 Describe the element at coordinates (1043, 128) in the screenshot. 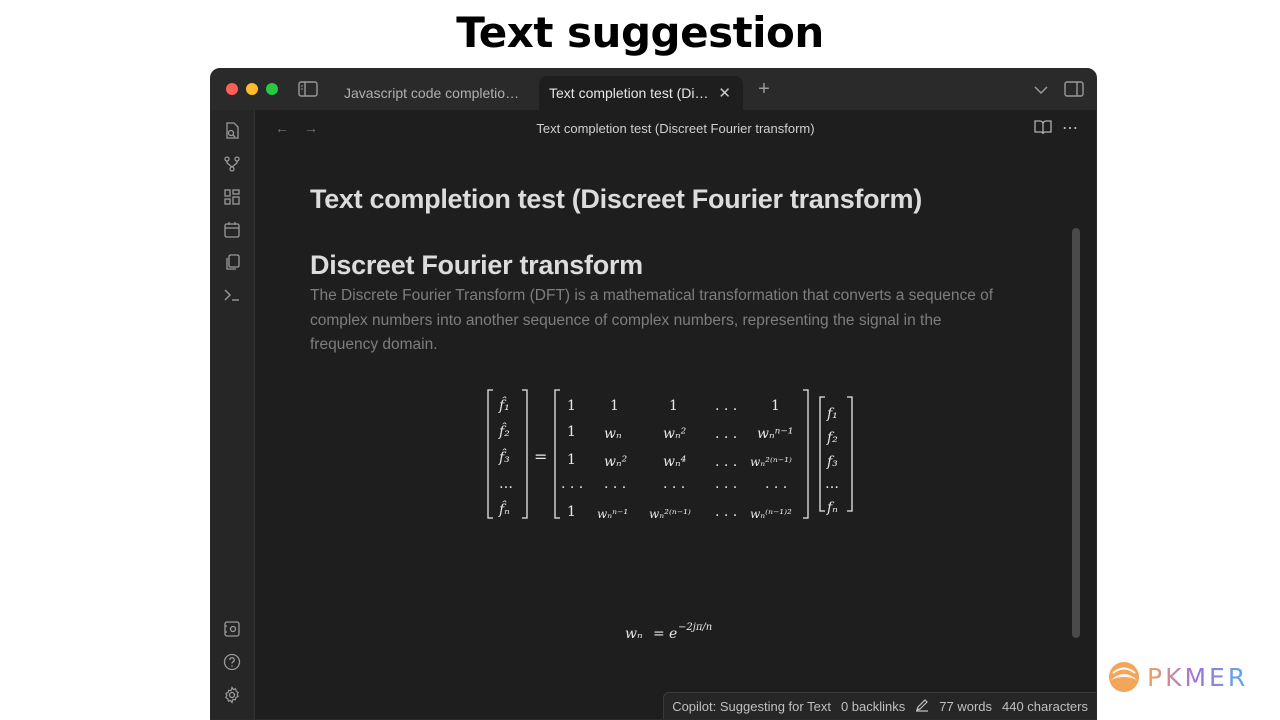

I see `reading-view-icon` at that location.